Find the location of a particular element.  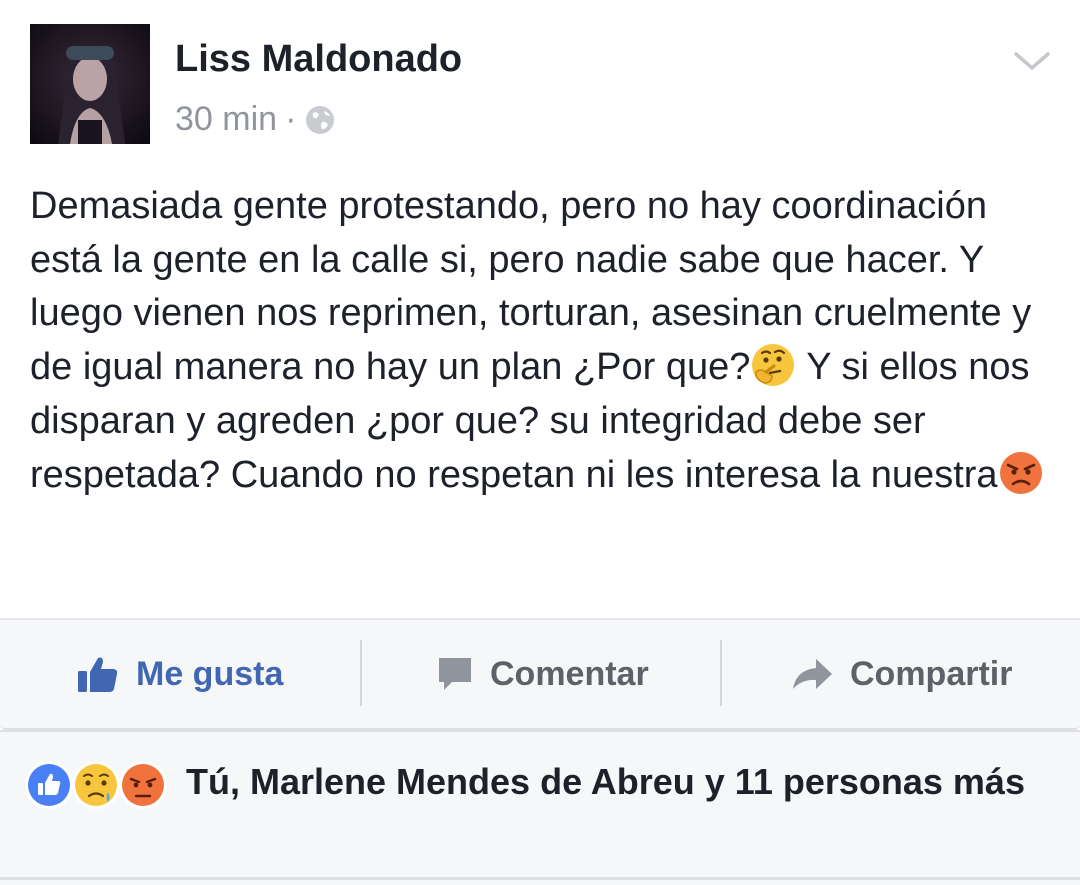

comment-button: Comentar is located at coordinates (542, 674).